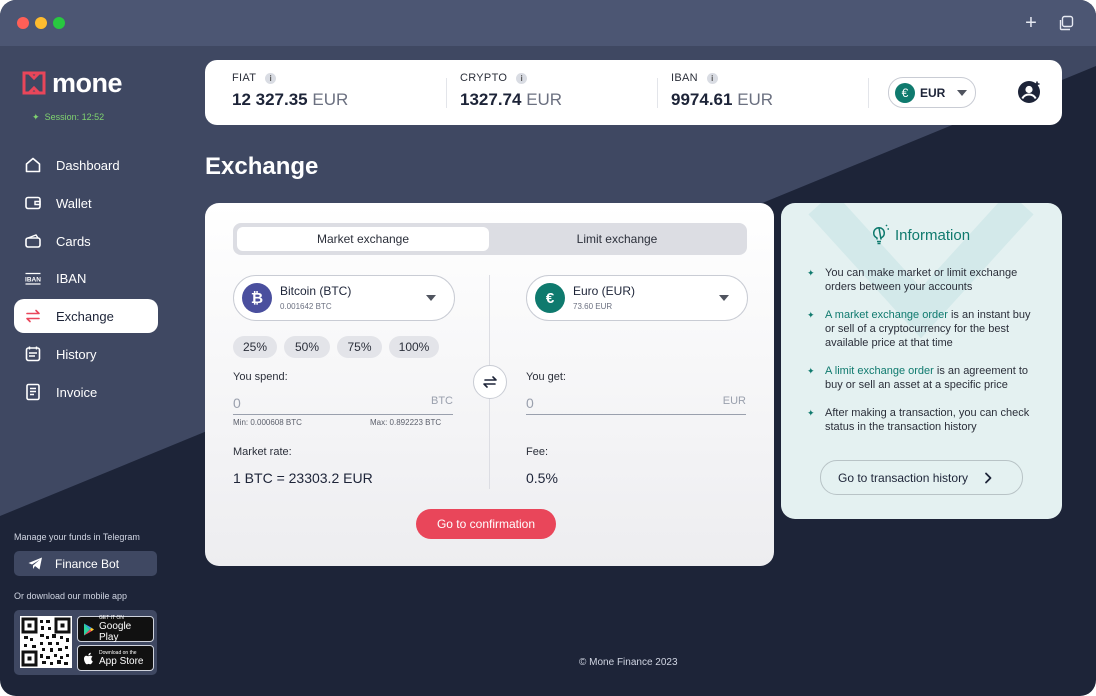 The width and height of the screenshot is (1096, 696). What do you see at coordinates (244, 78) in the screenshot?
I see `balance-label: FIAT` at bounding box center [244, 78].